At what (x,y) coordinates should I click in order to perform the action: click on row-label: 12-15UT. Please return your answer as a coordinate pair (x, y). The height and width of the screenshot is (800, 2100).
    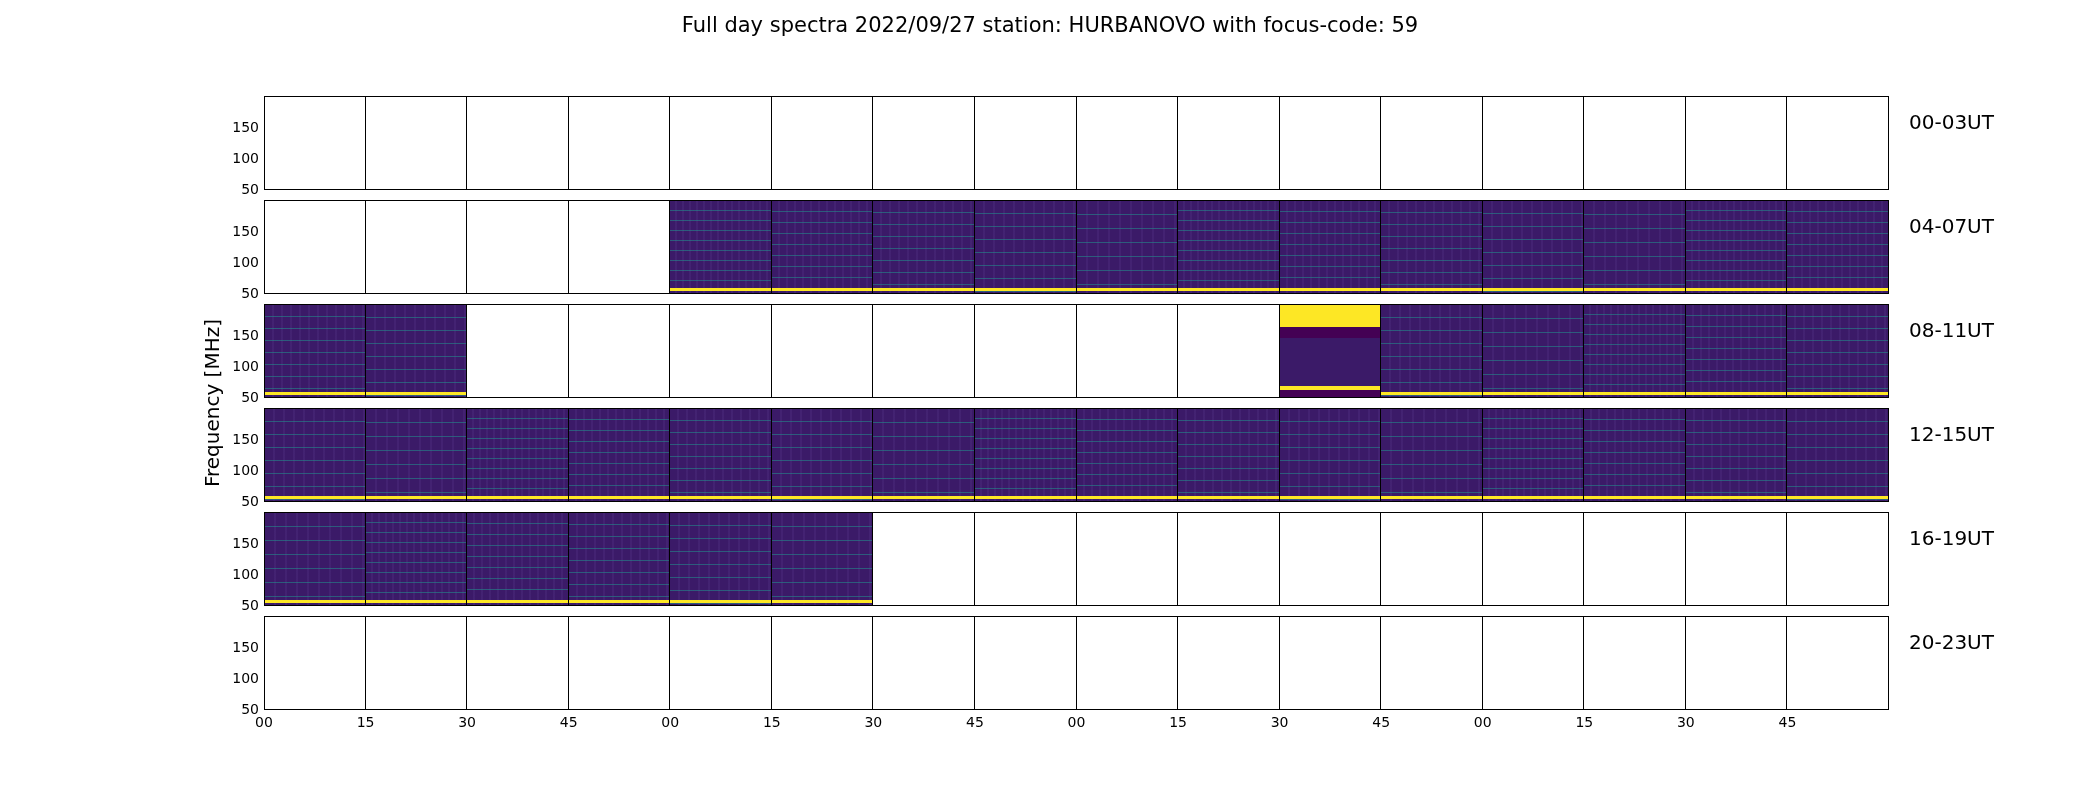
    Looking at the image, I should click on (1951, 434).